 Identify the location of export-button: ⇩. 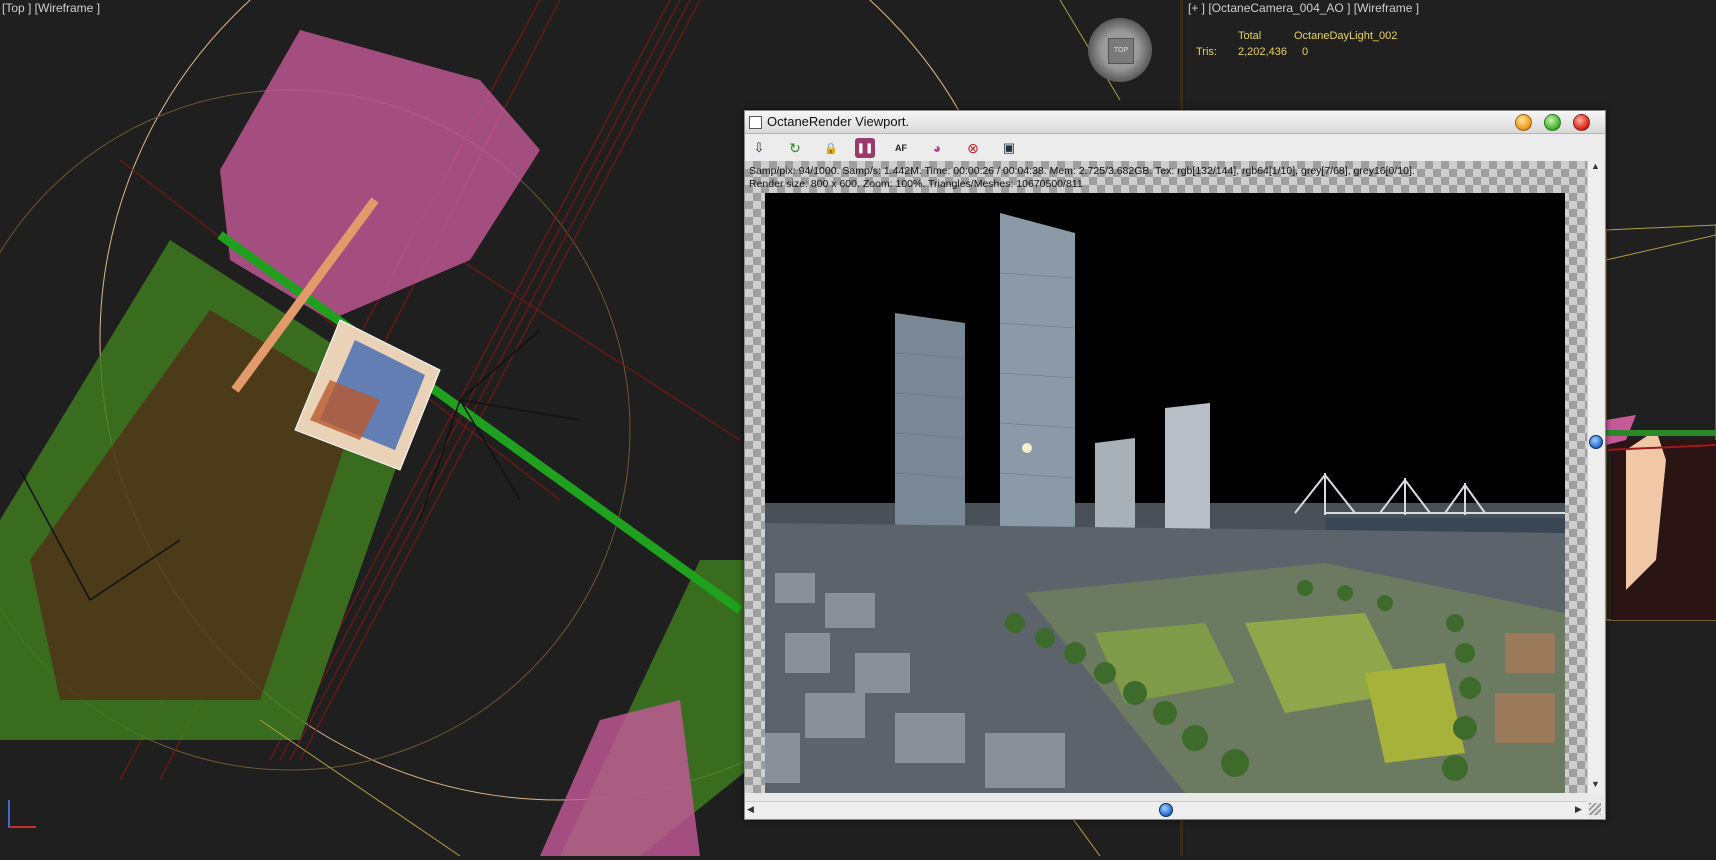
(759, 148).